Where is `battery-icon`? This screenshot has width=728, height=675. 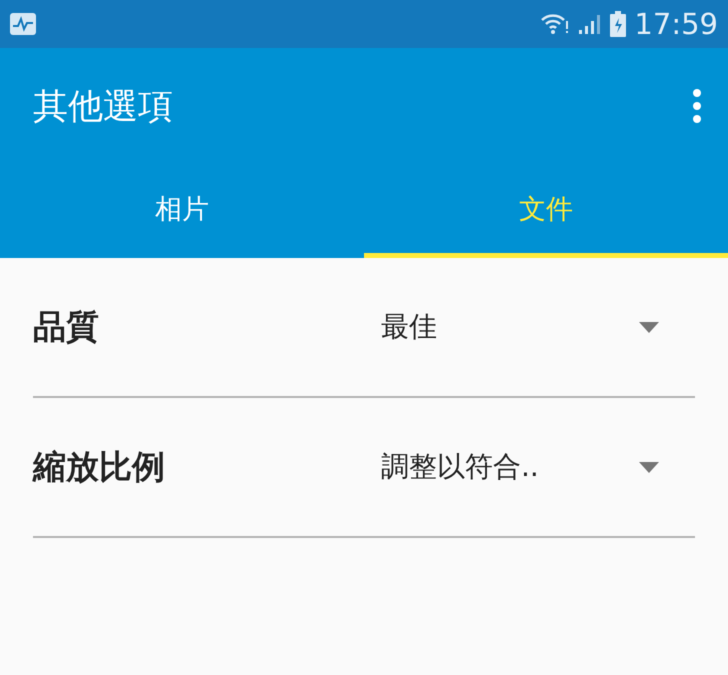 battery-icon is located at coordinates (618, 24).